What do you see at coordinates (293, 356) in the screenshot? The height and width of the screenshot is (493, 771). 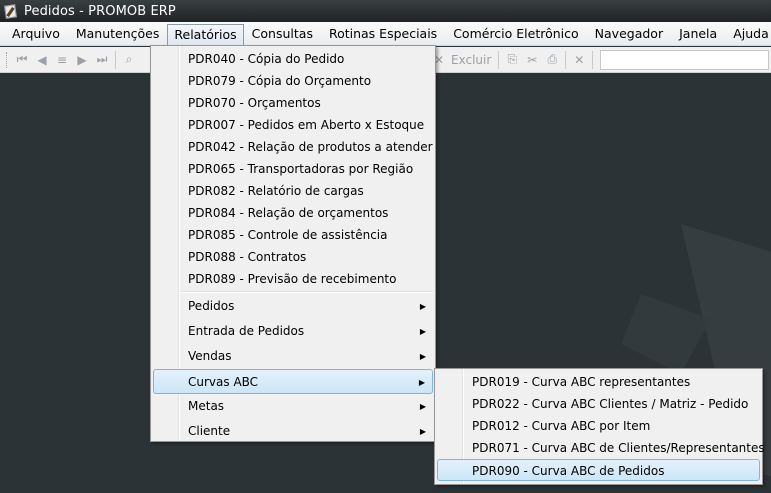 I see `submenu-vendas: Vendas ▶` at bounding box center [293, 356].